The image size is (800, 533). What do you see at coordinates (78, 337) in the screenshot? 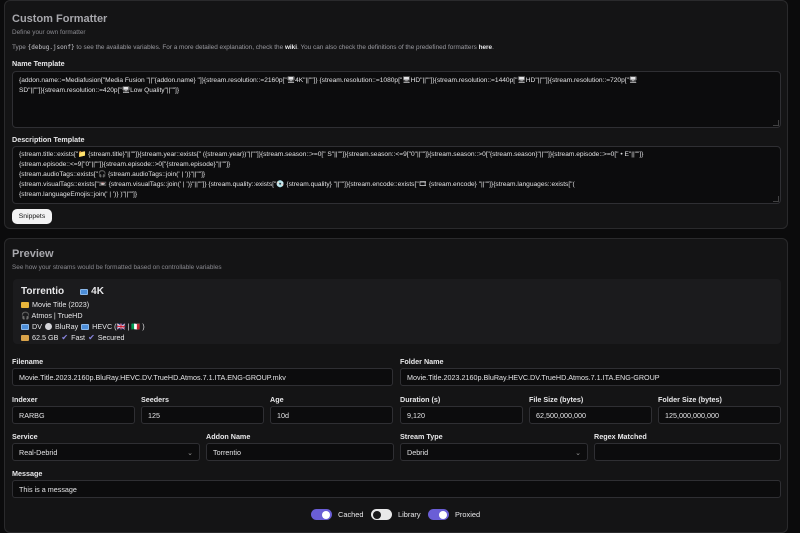
I see `preview-fast: Fast` at bounding box center [78, 337].